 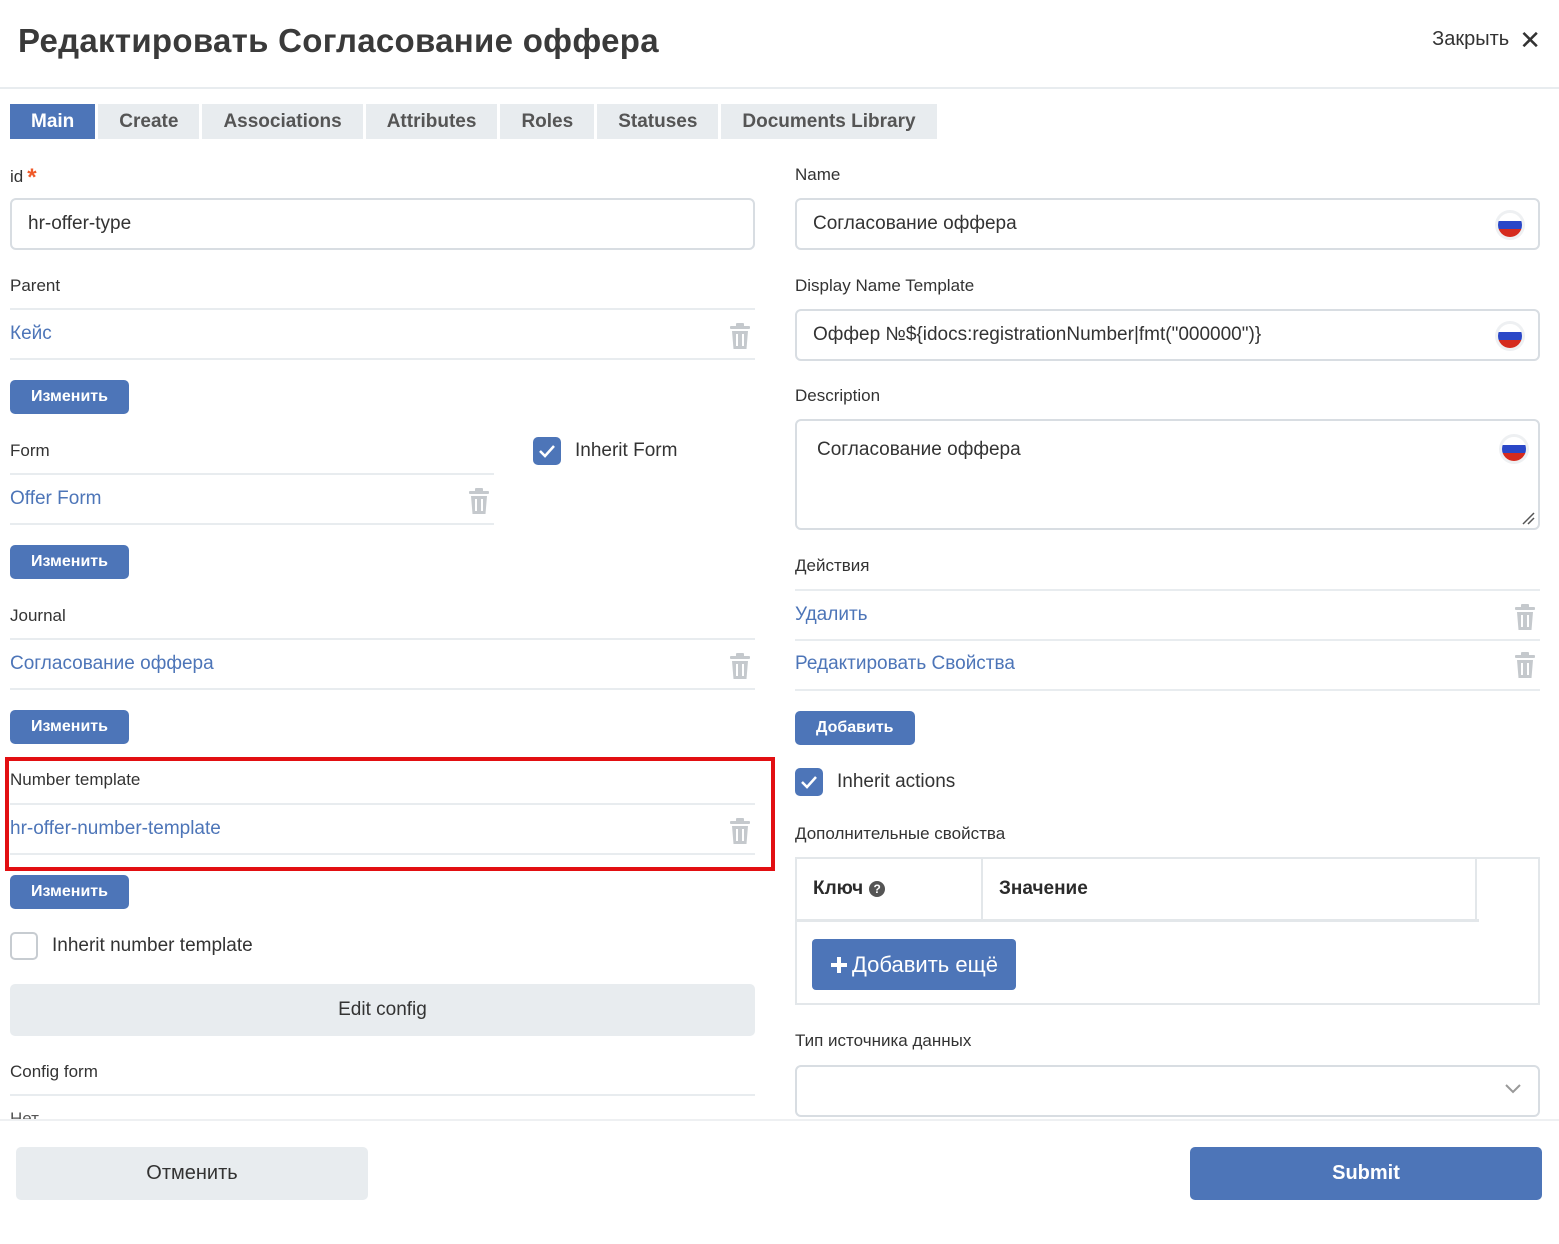 I want to click on inherit-actions-checkbox: Inherit actions, so click(x=875, y=782).